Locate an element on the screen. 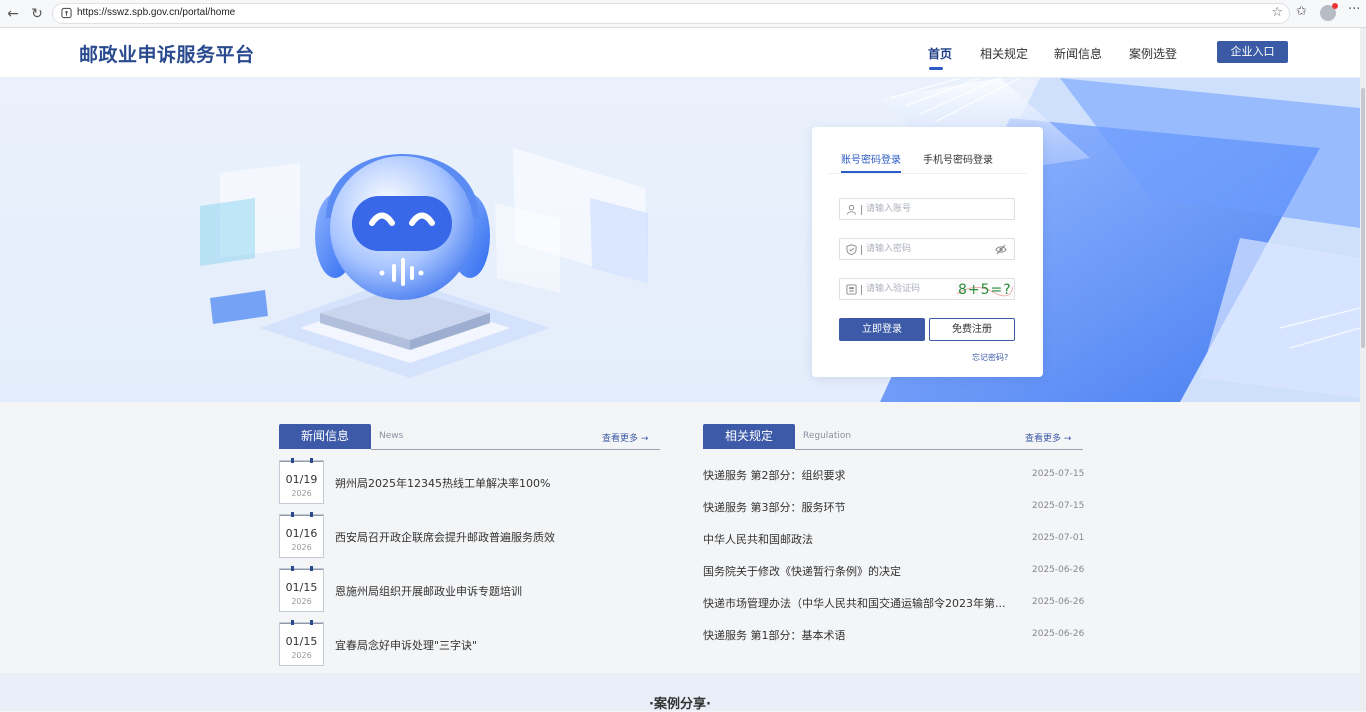  shield-icon is located at coordinates (851, 249).